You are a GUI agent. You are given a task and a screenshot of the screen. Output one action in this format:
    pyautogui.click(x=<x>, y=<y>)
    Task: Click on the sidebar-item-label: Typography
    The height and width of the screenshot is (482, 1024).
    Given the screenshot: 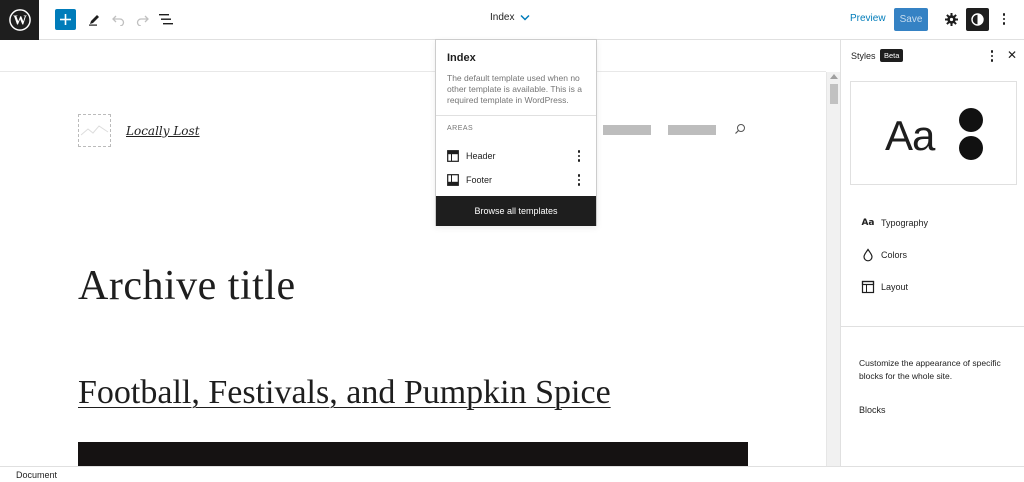 What is the action you would take?
    pyautogui.click(x=905, y=223)
    